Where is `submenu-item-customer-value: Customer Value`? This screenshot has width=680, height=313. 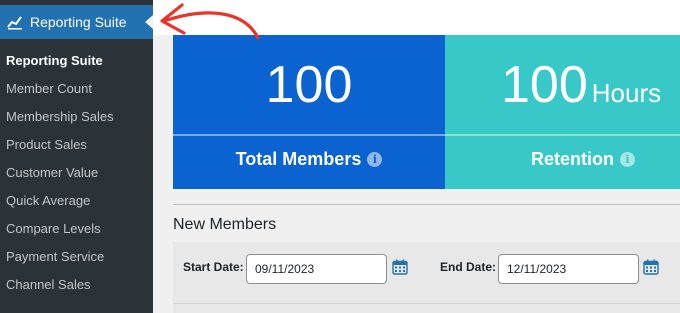 submenu-item-customer-value: Customer Value is located at coordinates (76, 173).